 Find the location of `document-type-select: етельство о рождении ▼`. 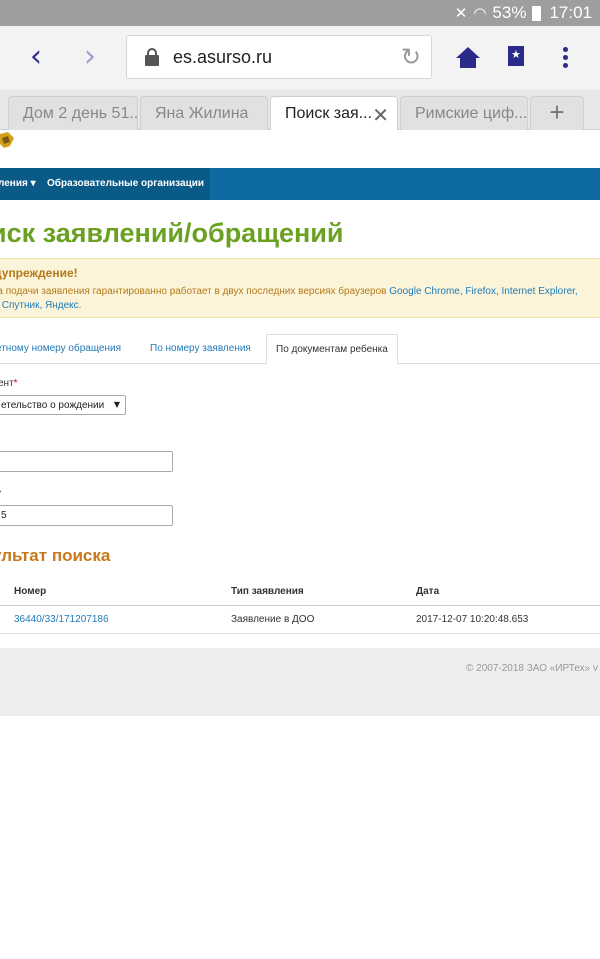

document-type-select: етельство о рождении ▼ is located at coordinates (63, 405).